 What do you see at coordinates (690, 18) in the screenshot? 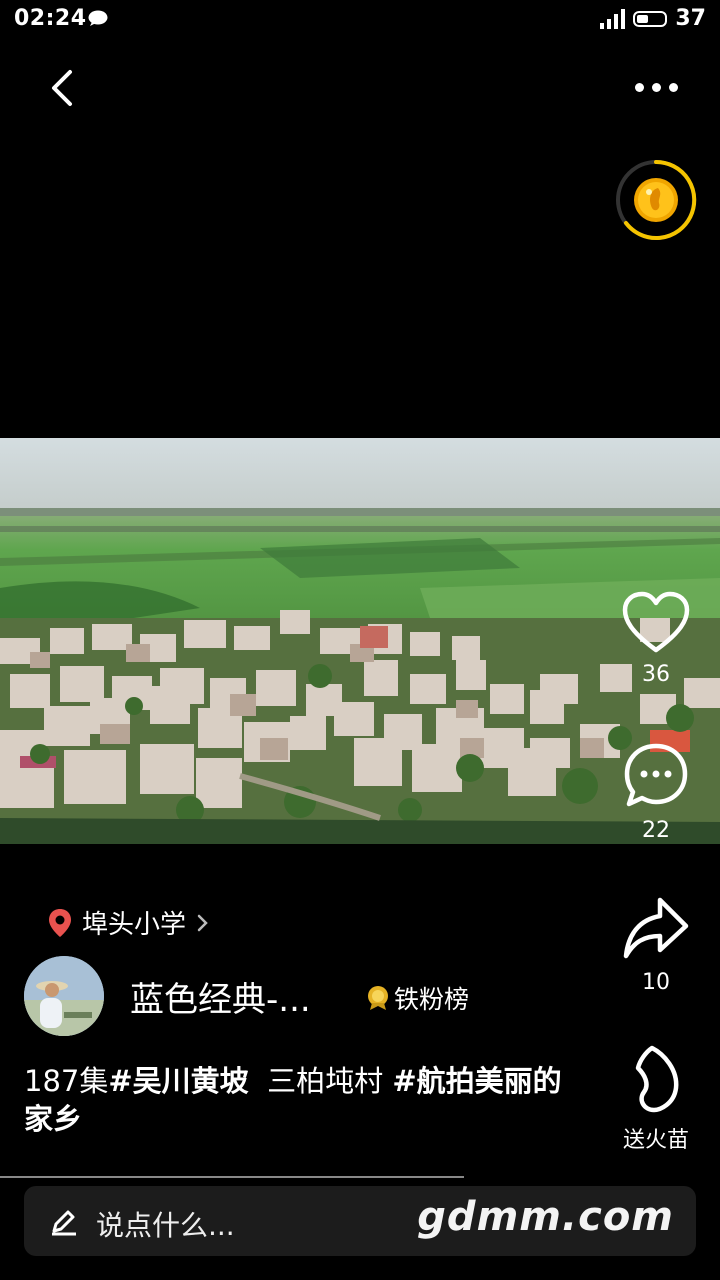
I see `battery-level: 37` at bounding box center [690, 18].